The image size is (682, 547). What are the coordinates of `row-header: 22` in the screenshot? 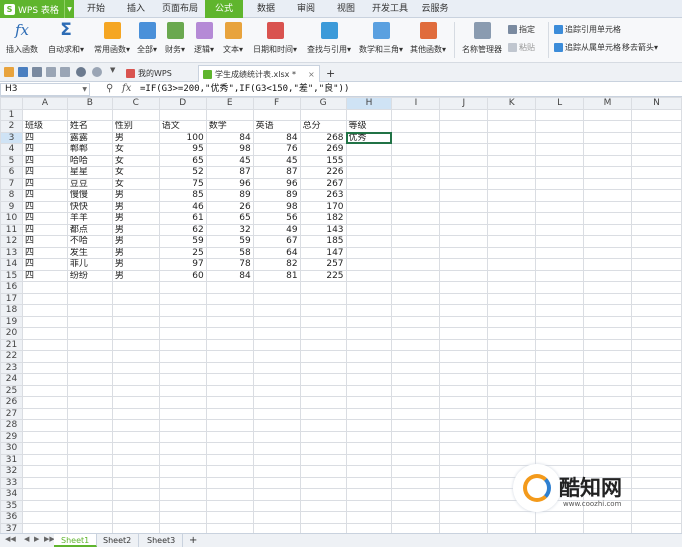 It's located at (11, 356).